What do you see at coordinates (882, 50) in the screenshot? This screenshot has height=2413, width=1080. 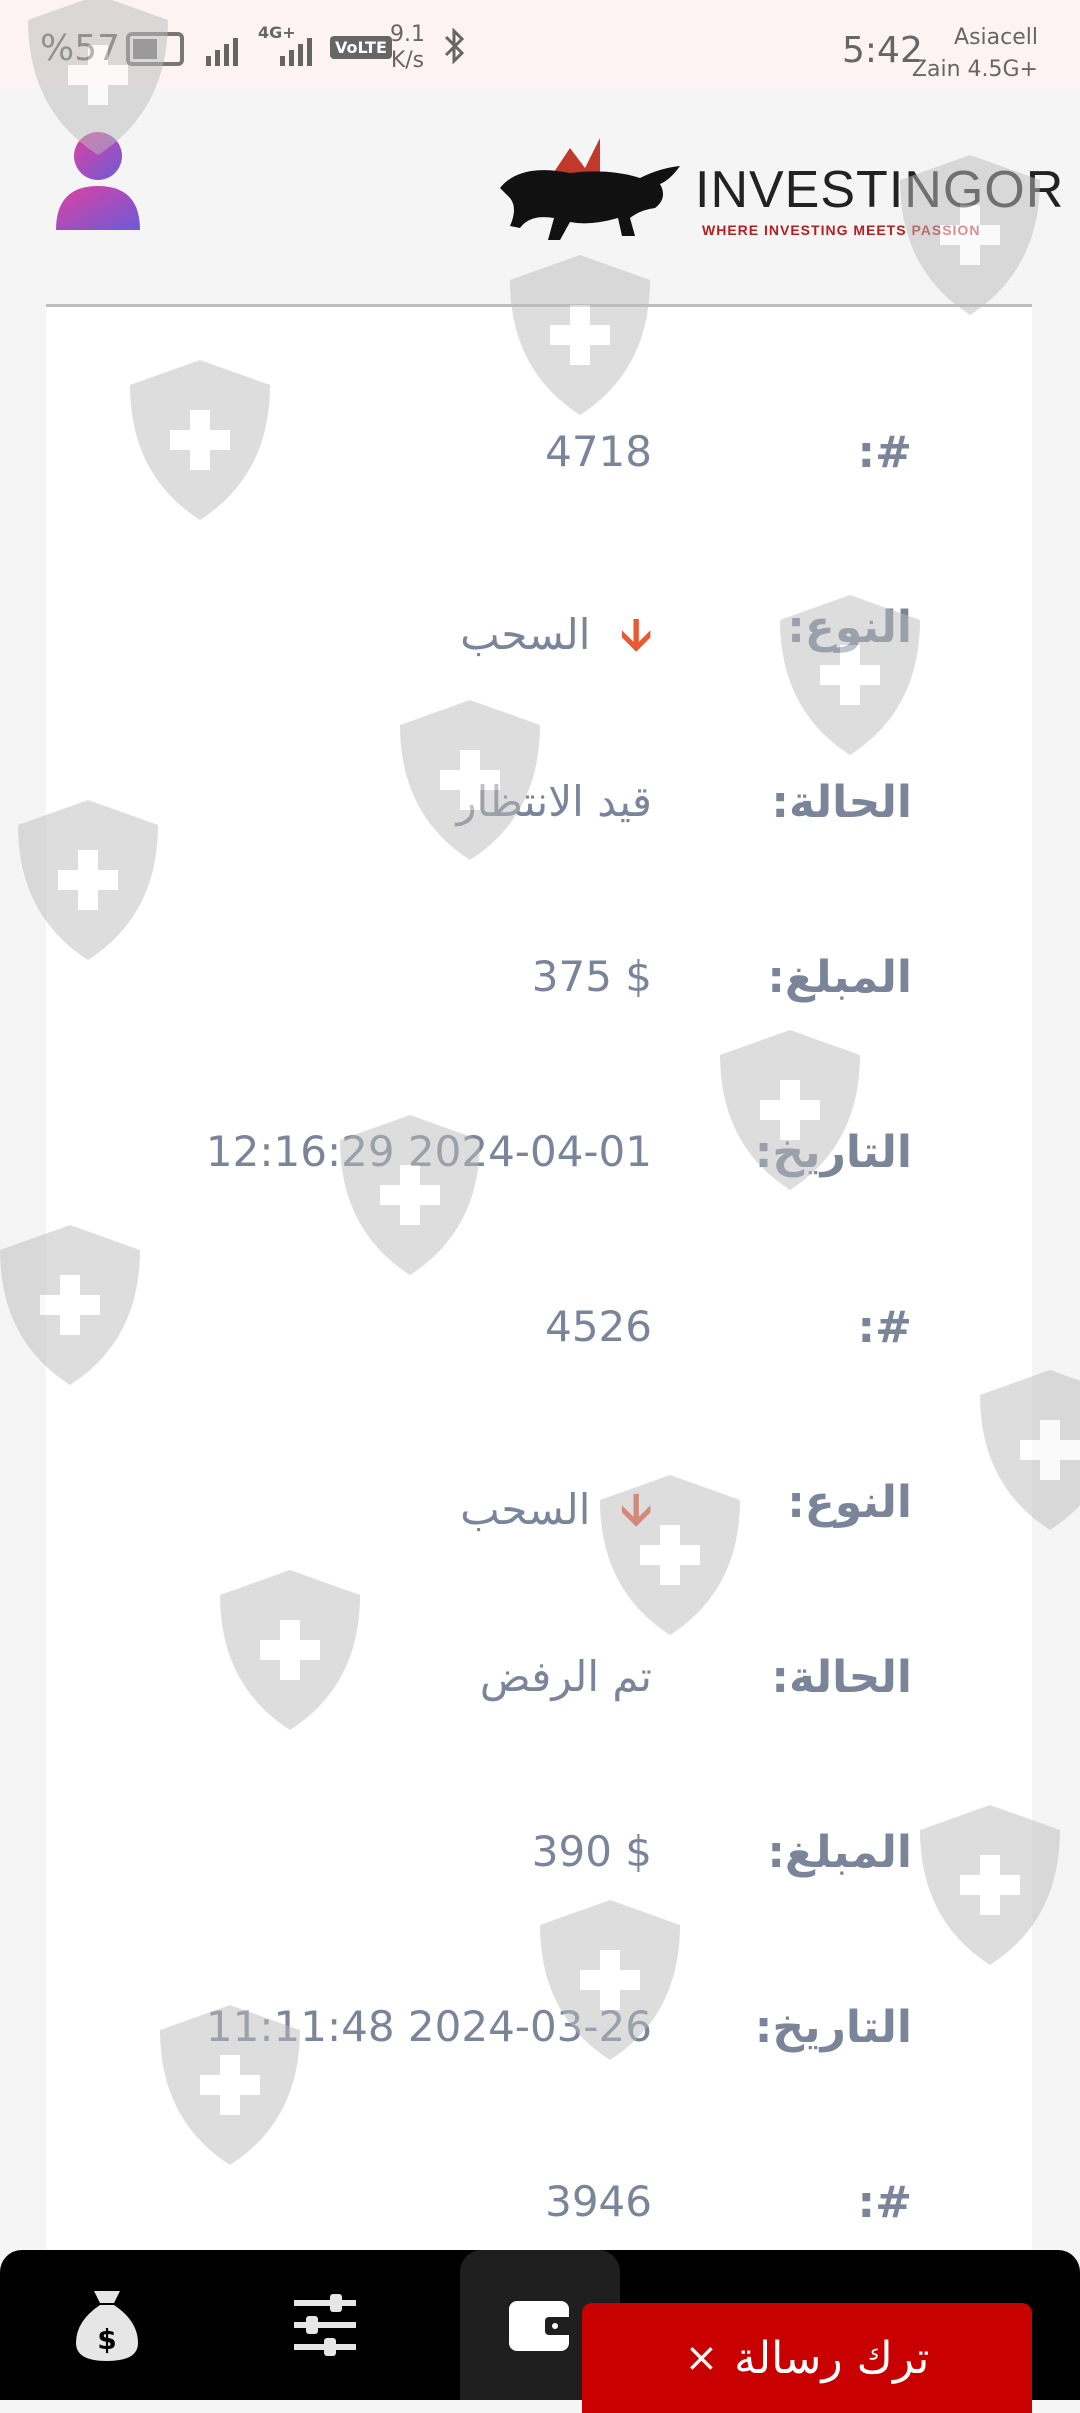 I see `clock: 5:42` at bounding box center [882, 50].